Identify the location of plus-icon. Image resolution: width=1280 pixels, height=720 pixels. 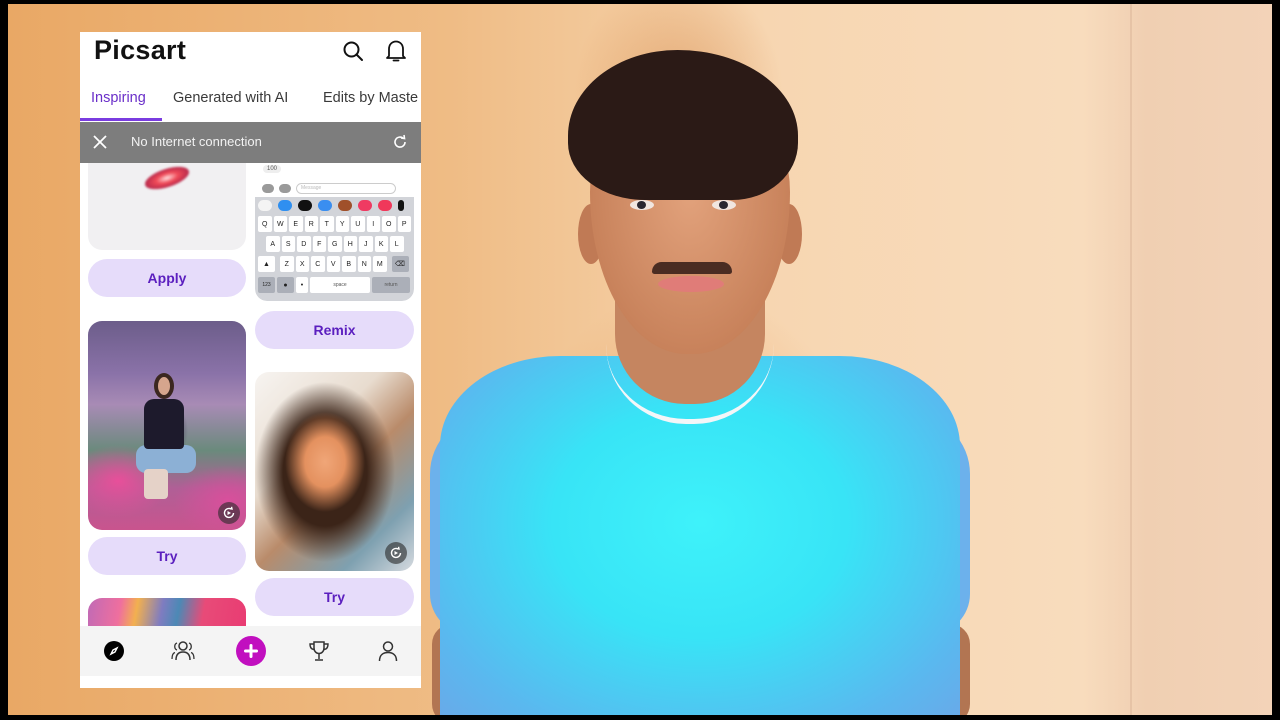
(251, 651).